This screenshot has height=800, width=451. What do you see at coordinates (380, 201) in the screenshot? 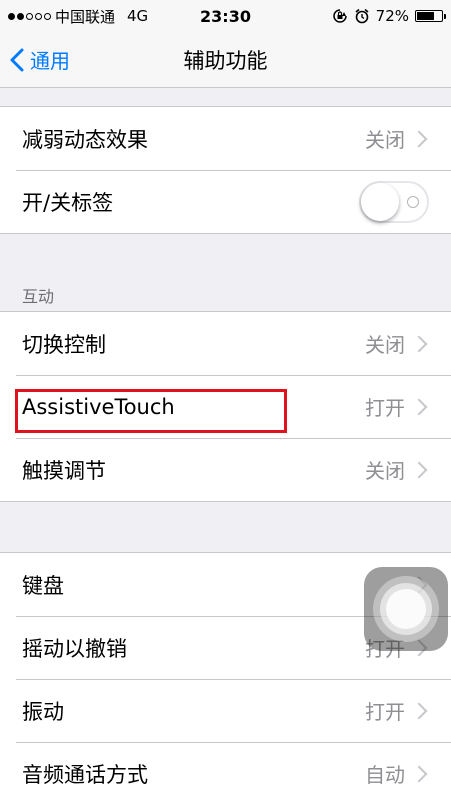
I see `toggle-knob` at bounding box center [380, 201].